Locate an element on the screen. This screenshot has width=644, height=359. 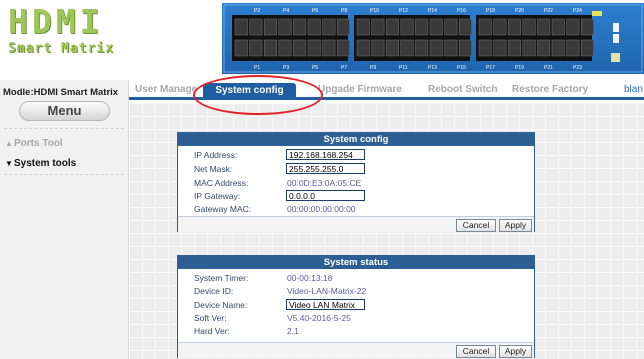
port-label-bottom: P13 is located at coordinates (432, 68).